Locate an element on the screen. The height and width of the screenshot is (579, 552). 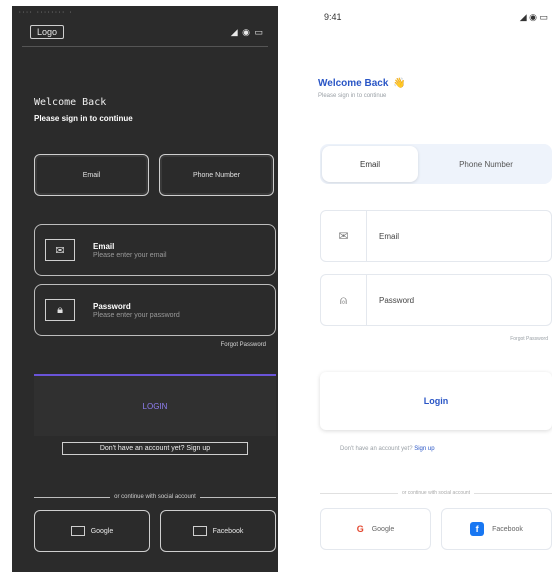
email-hint: Please enter your email is located at coordinates (130, 255).